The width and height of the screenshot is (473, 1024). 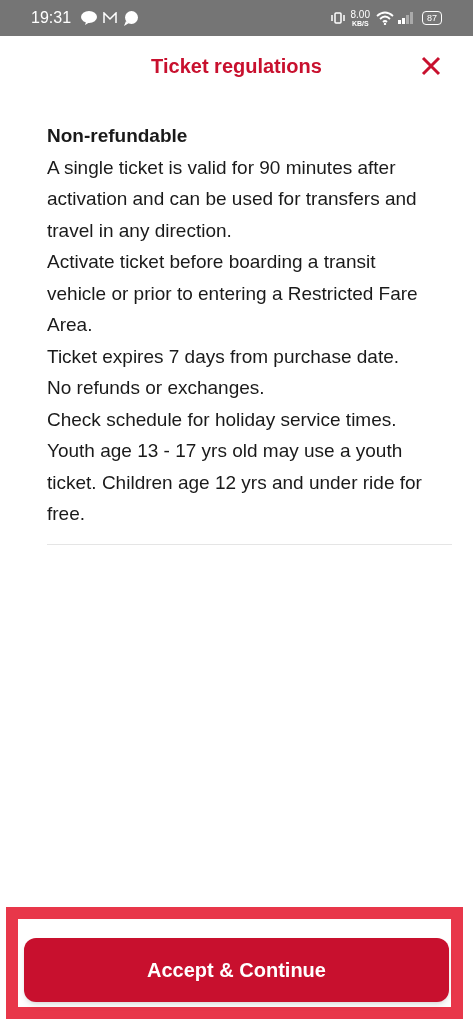 What do you see at coordinates (232, 199) in the screenshot?
I see `regulation-text: A single ticket is valid for 90 minutes after activation and can be used for transfers and travel in any direction.` at bounding box center [232, 199].